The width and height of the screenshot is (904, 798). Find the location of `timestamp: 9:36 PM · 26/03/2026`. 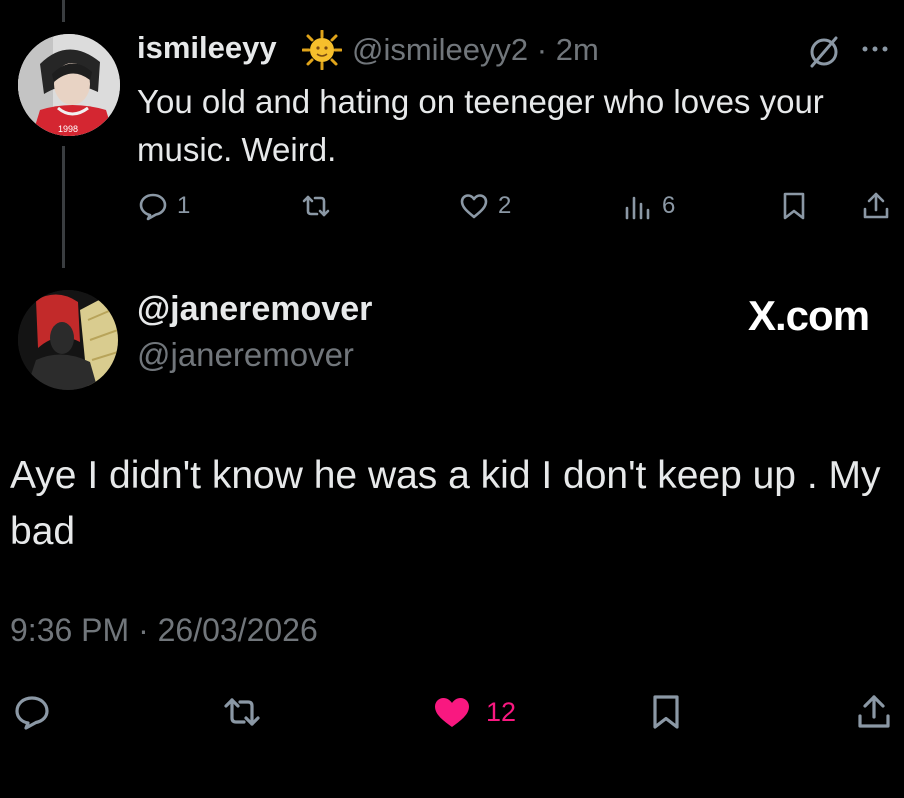

timestamp: 9:36 PM · 26/03/2026 is located at coordinates (164, 630).